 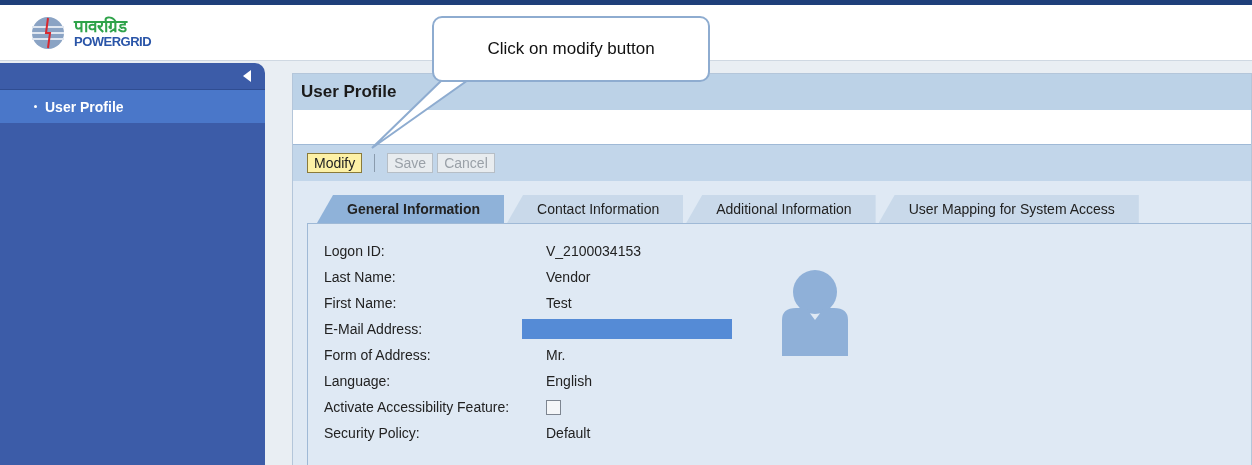 I want to click on field-label: E-Mail Address:, so click(x=374, y=329).